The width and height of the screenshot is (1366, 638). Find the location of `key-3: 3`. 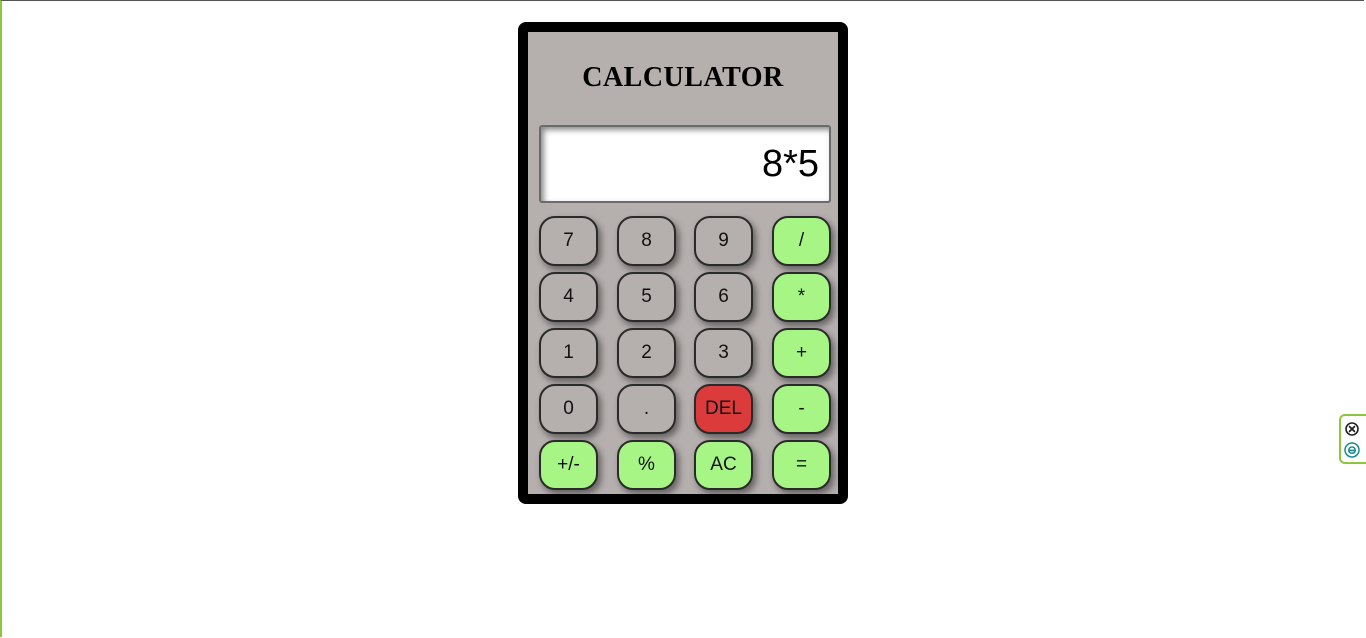

key-3: 3 is located at coordinates (723, 353).